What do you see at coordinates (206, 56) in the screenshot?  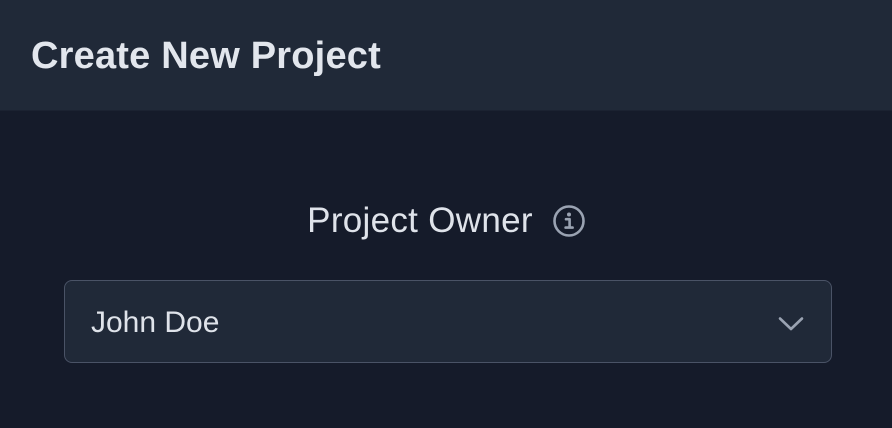 I see `page-title: Create New Project` at bounding box center [206, 56].